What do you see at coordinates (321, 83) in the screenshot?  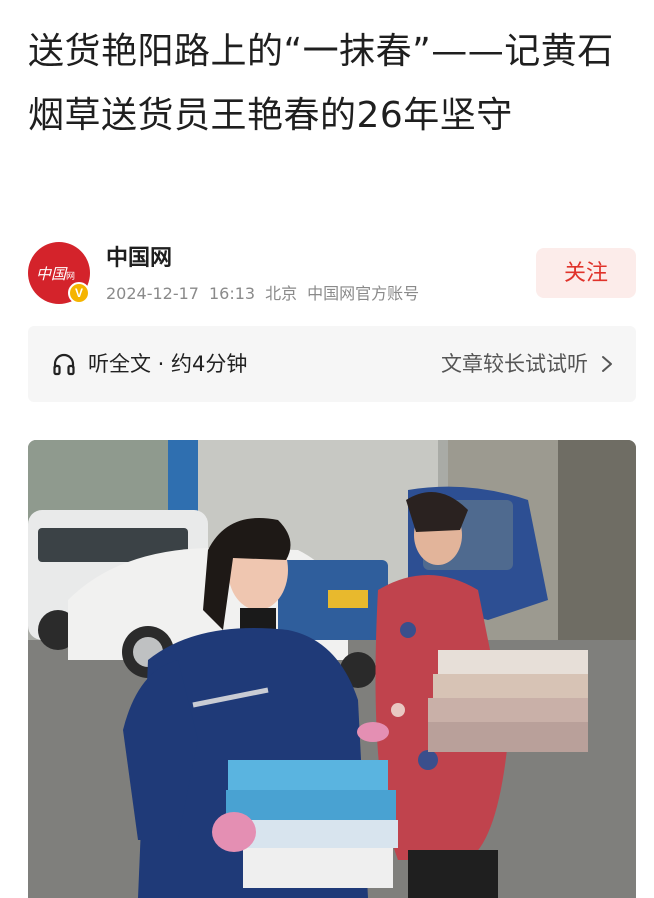 I see `article-title: 送货艳阳路上的“一抹春”——记黄石烟草送货员王艳春的26年坚守` at bounding box center [321, 83].